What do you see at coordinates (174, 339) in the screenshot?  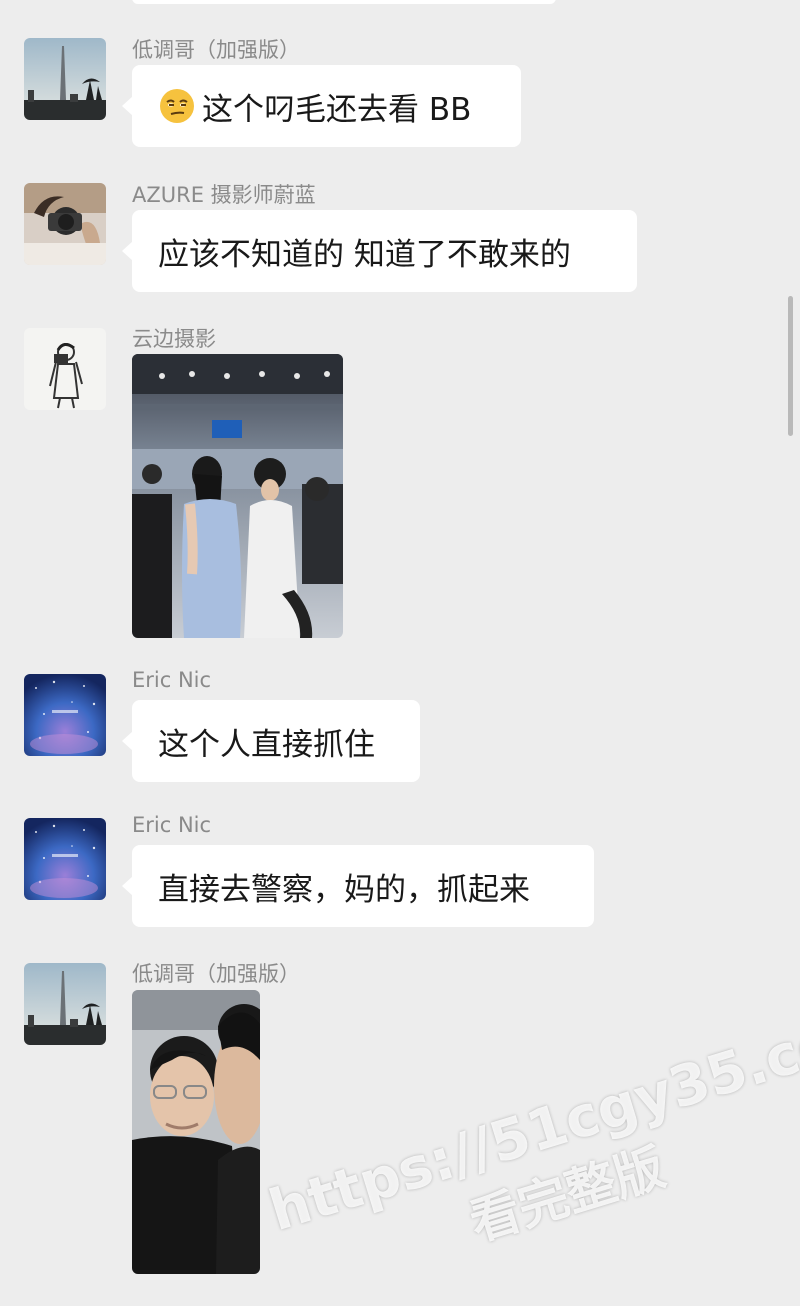 I see `sender-name: 云边摄影` at bounding box center [174, 339].